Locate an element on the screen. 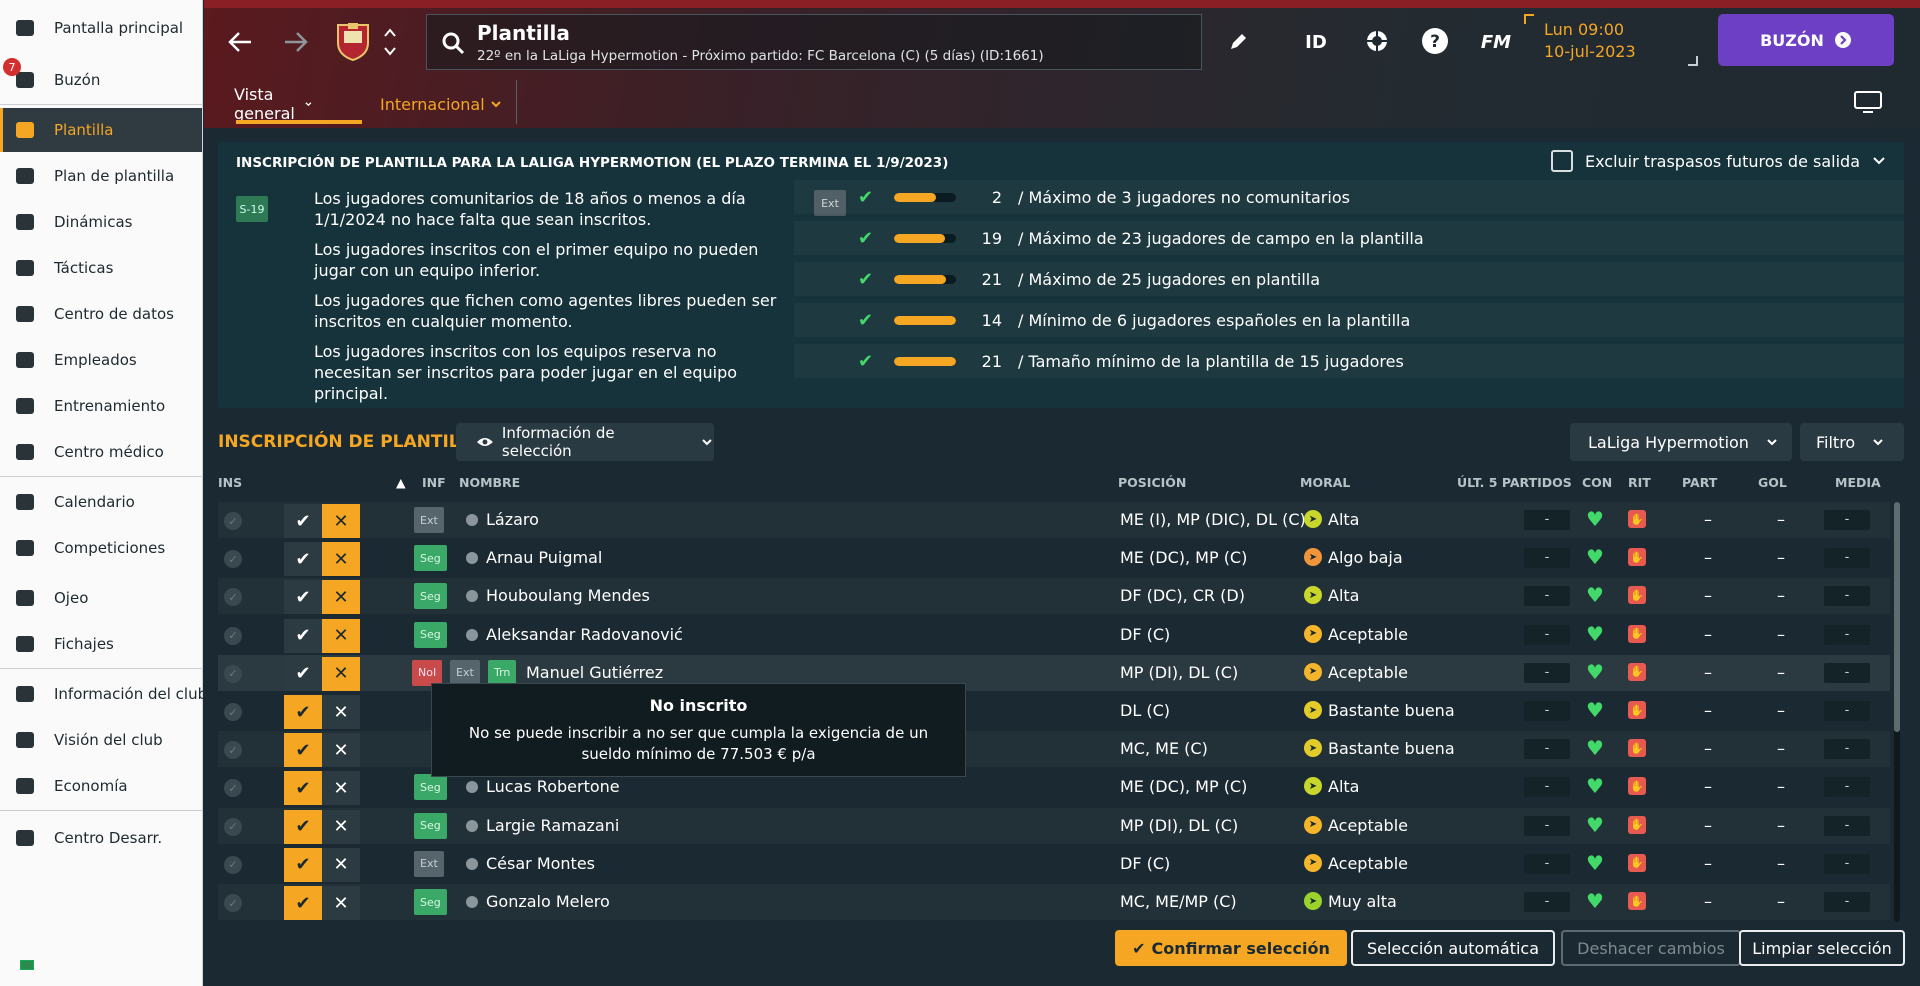 The width and height of the screenshot is (1920, 986). community-icon is located at coordinates (1377, 41).